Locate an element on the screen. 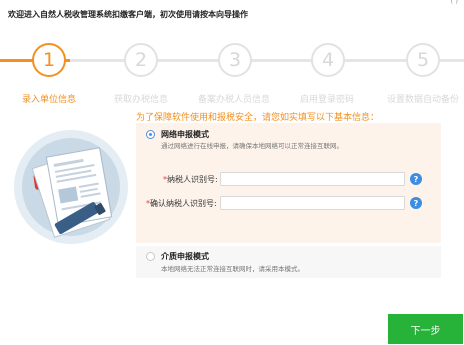 The image size is (464, 345). taxpayer-id-label-text: 纳税人识别号: is located at coordinates (192, 179).